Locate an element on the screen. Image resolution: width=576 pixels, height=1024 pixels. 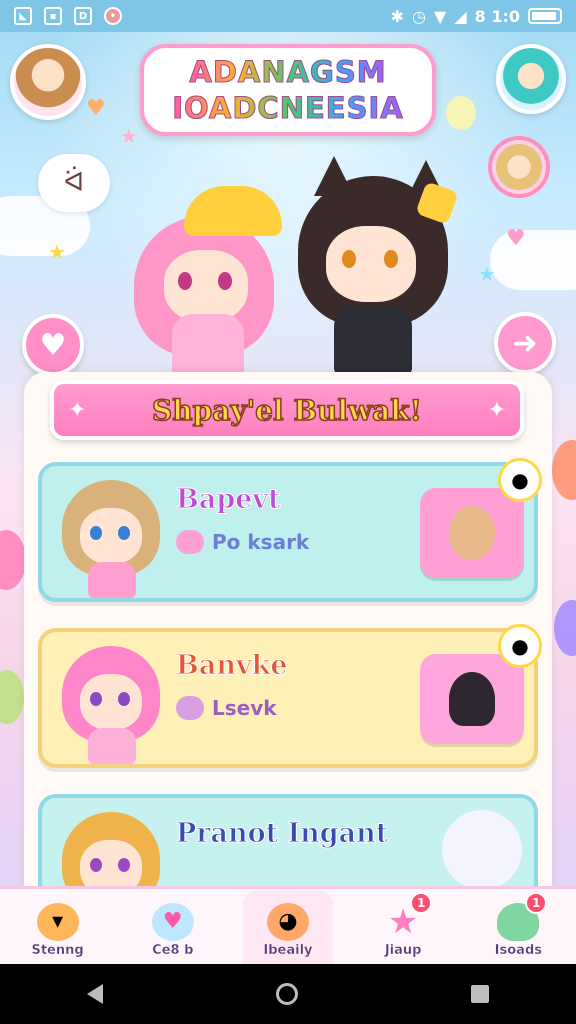
logo-line-1: ADANAGSM is located at coordinates (288, 72).